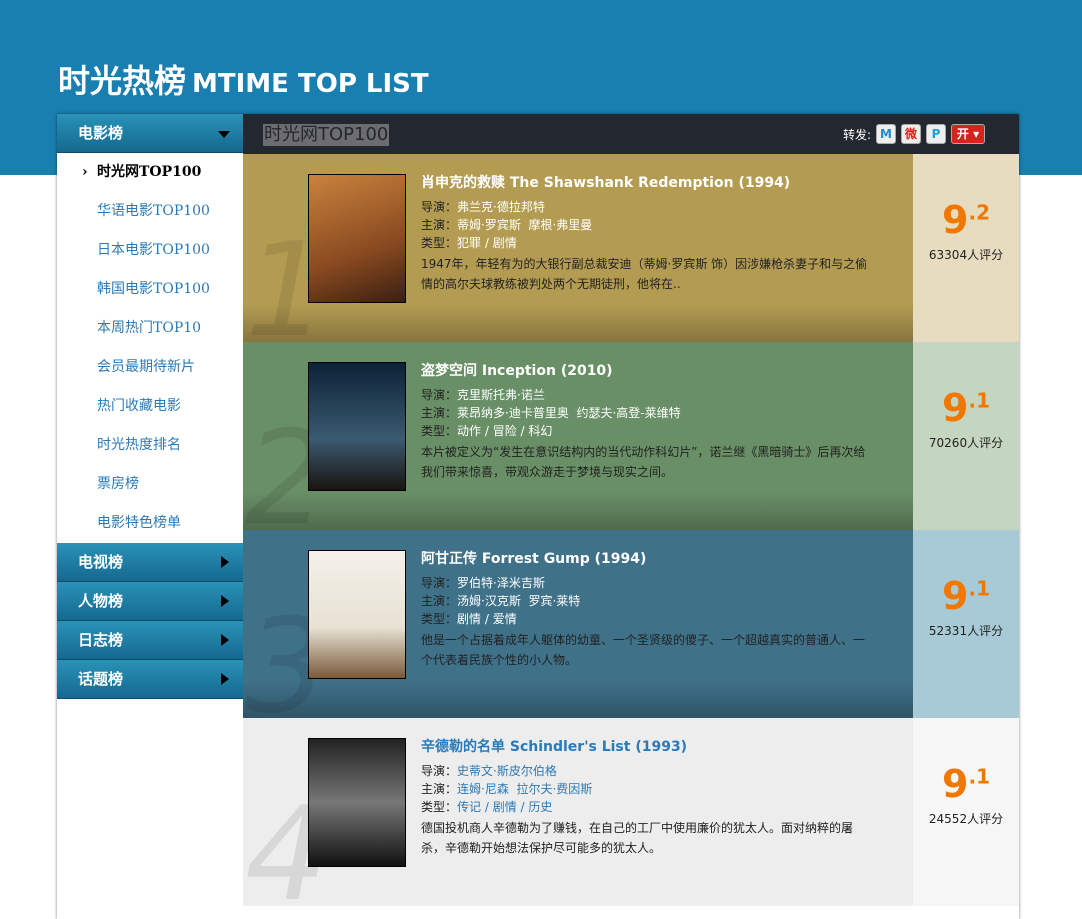  I want to click on share-more-icon: 开 ▾, so click(968, 134).